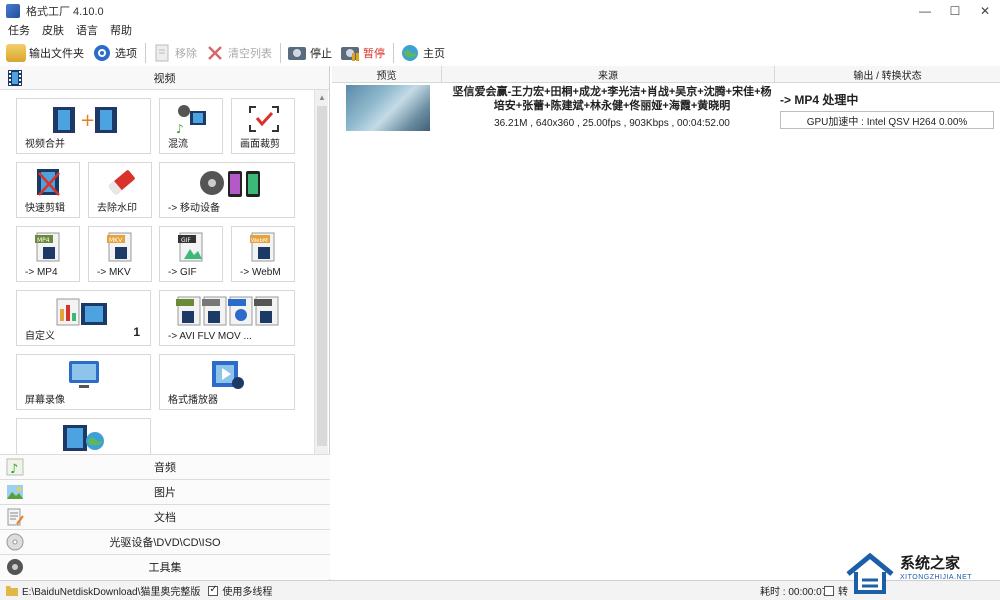  Describe the element at coordinates (191, 120) in the screenshot. I see `mux-icon: ♪` at that location.